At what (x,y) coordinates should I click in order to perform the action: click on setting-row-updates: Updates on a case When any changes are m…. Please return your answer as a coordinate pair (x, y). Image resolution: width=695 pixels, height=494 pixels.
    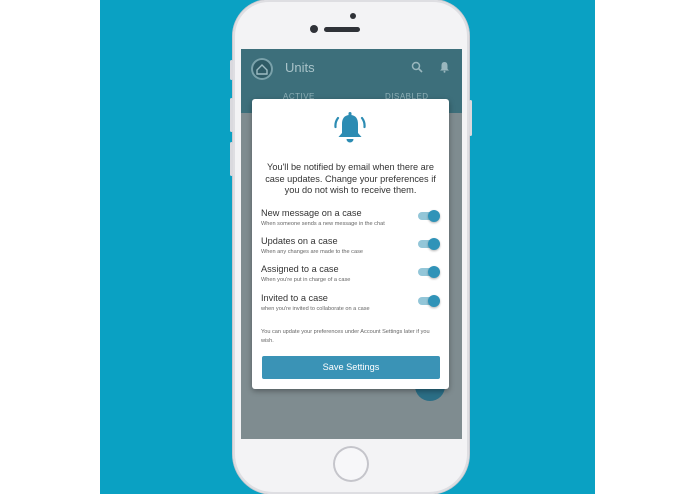
    Looking at the image, I should click on (352, 249).